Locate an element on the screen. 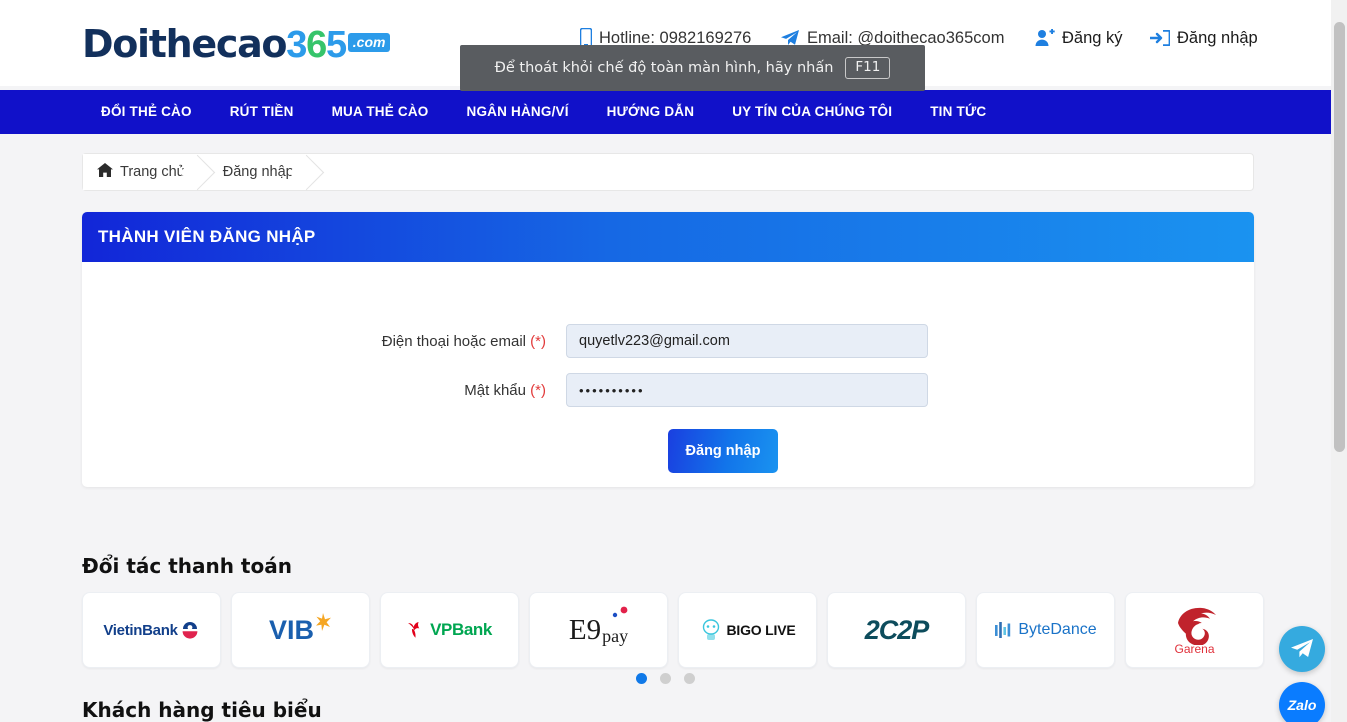 The height and width of the screenshot is (722, 1347). password-field-row: Mật khẩu (*) is located at coordinates (505, 390).